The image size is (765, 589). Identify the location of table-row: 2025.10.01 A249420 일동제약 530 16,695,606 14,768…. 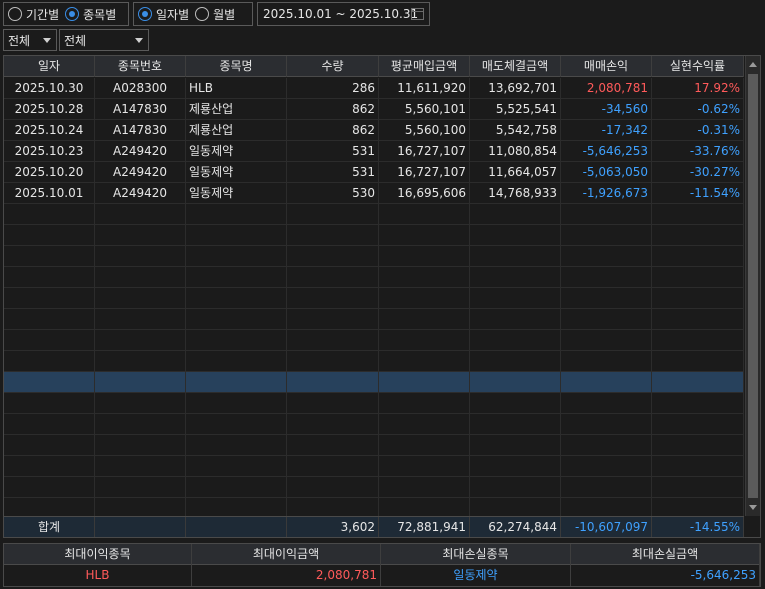
(374, 193).